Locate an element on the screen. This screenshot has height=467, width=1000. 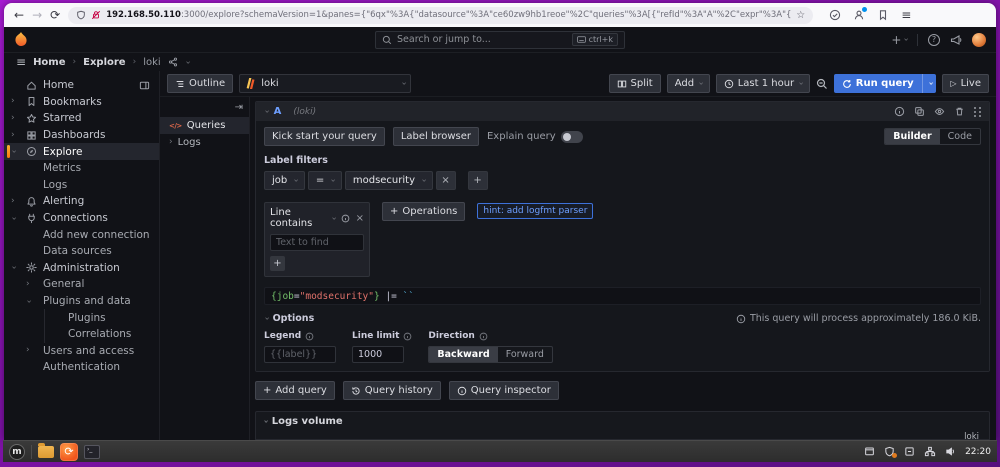
explain-query-toggle is located at coordinates (571, 136).